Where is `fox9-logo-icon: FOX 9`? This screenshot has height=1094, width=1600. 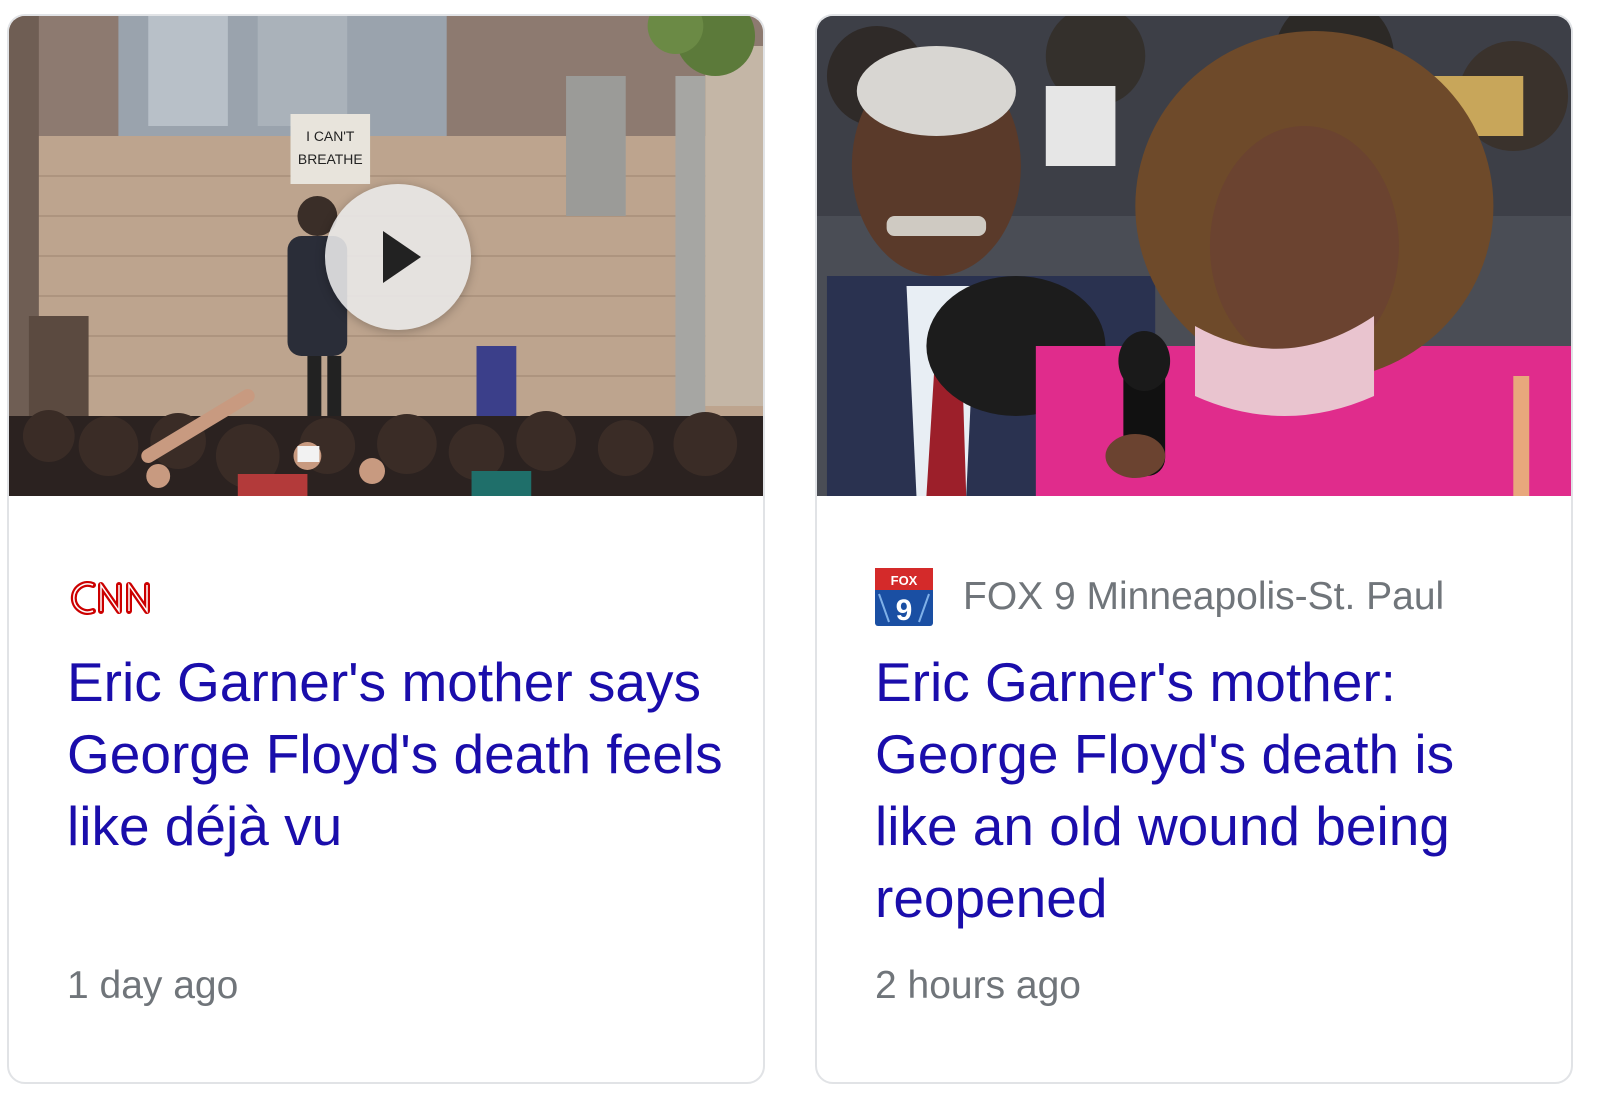
fox9-logo-icon: FOX 9 is located at coordinates (904, 597).